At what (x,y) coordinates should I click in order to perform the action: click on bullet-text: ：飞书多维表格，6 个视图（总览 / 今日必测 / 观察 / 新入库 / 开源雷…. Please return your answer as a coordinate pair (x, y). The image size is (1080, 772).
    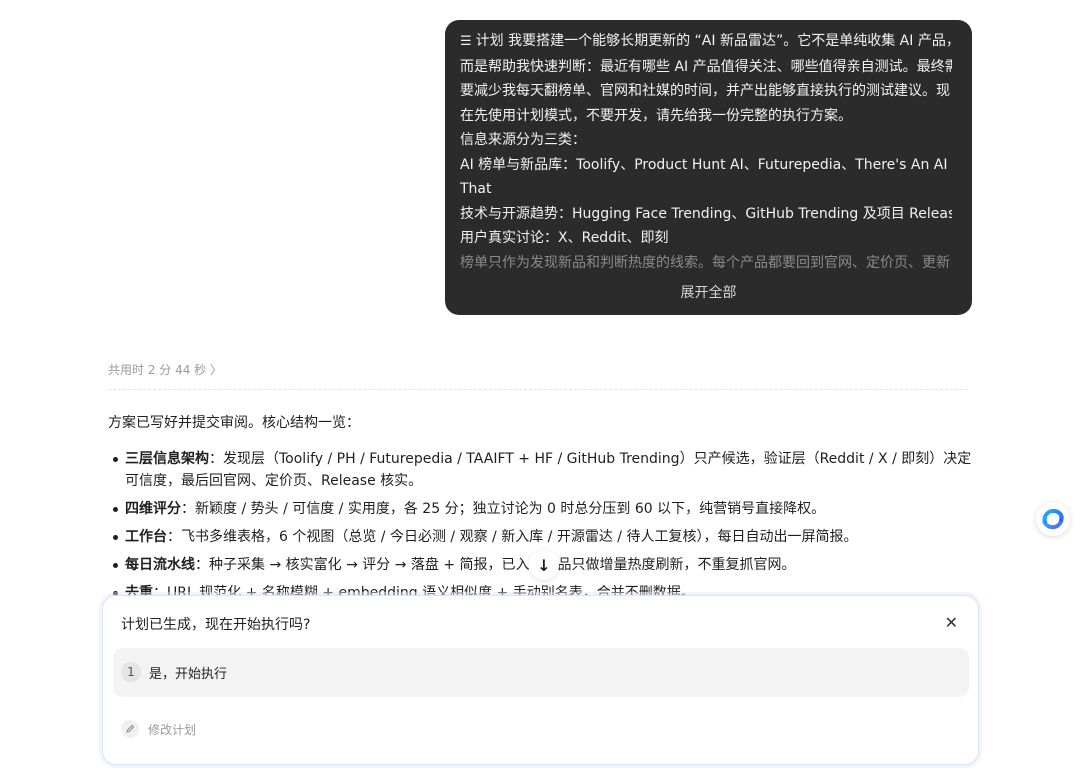
    Looking at the image, I should click on (512, 537).